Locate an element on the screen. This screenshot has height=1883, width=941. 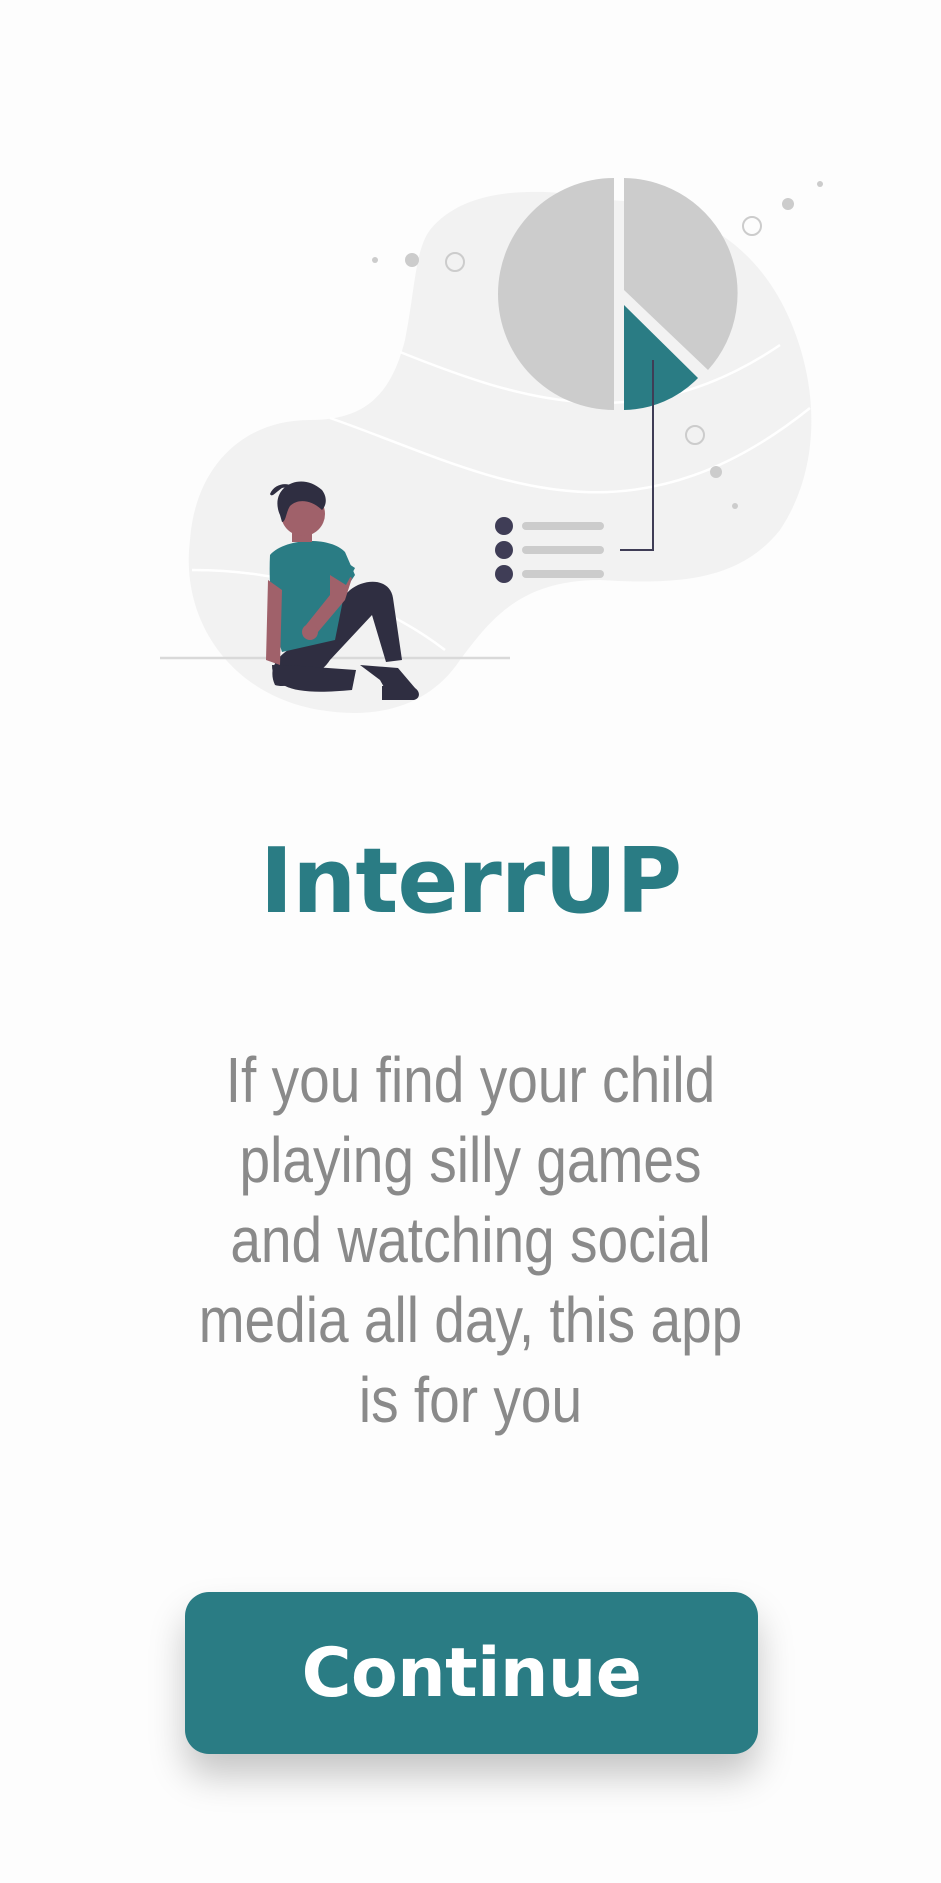
continue-button: Continue is located at coordinates (471, 1673).